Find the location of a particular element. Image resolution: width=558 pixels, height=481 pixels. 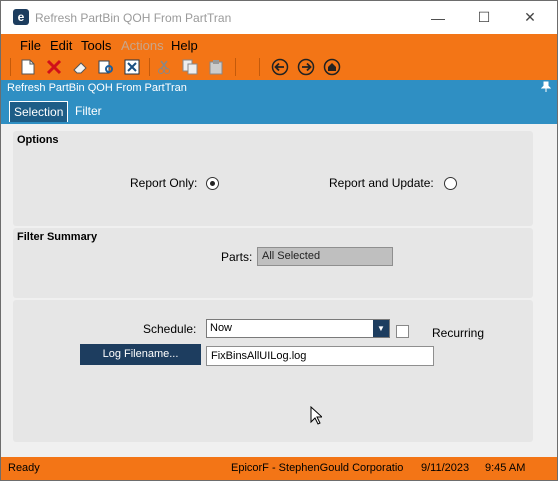

parts-label: Parts: is located at coordinates (237, 257).